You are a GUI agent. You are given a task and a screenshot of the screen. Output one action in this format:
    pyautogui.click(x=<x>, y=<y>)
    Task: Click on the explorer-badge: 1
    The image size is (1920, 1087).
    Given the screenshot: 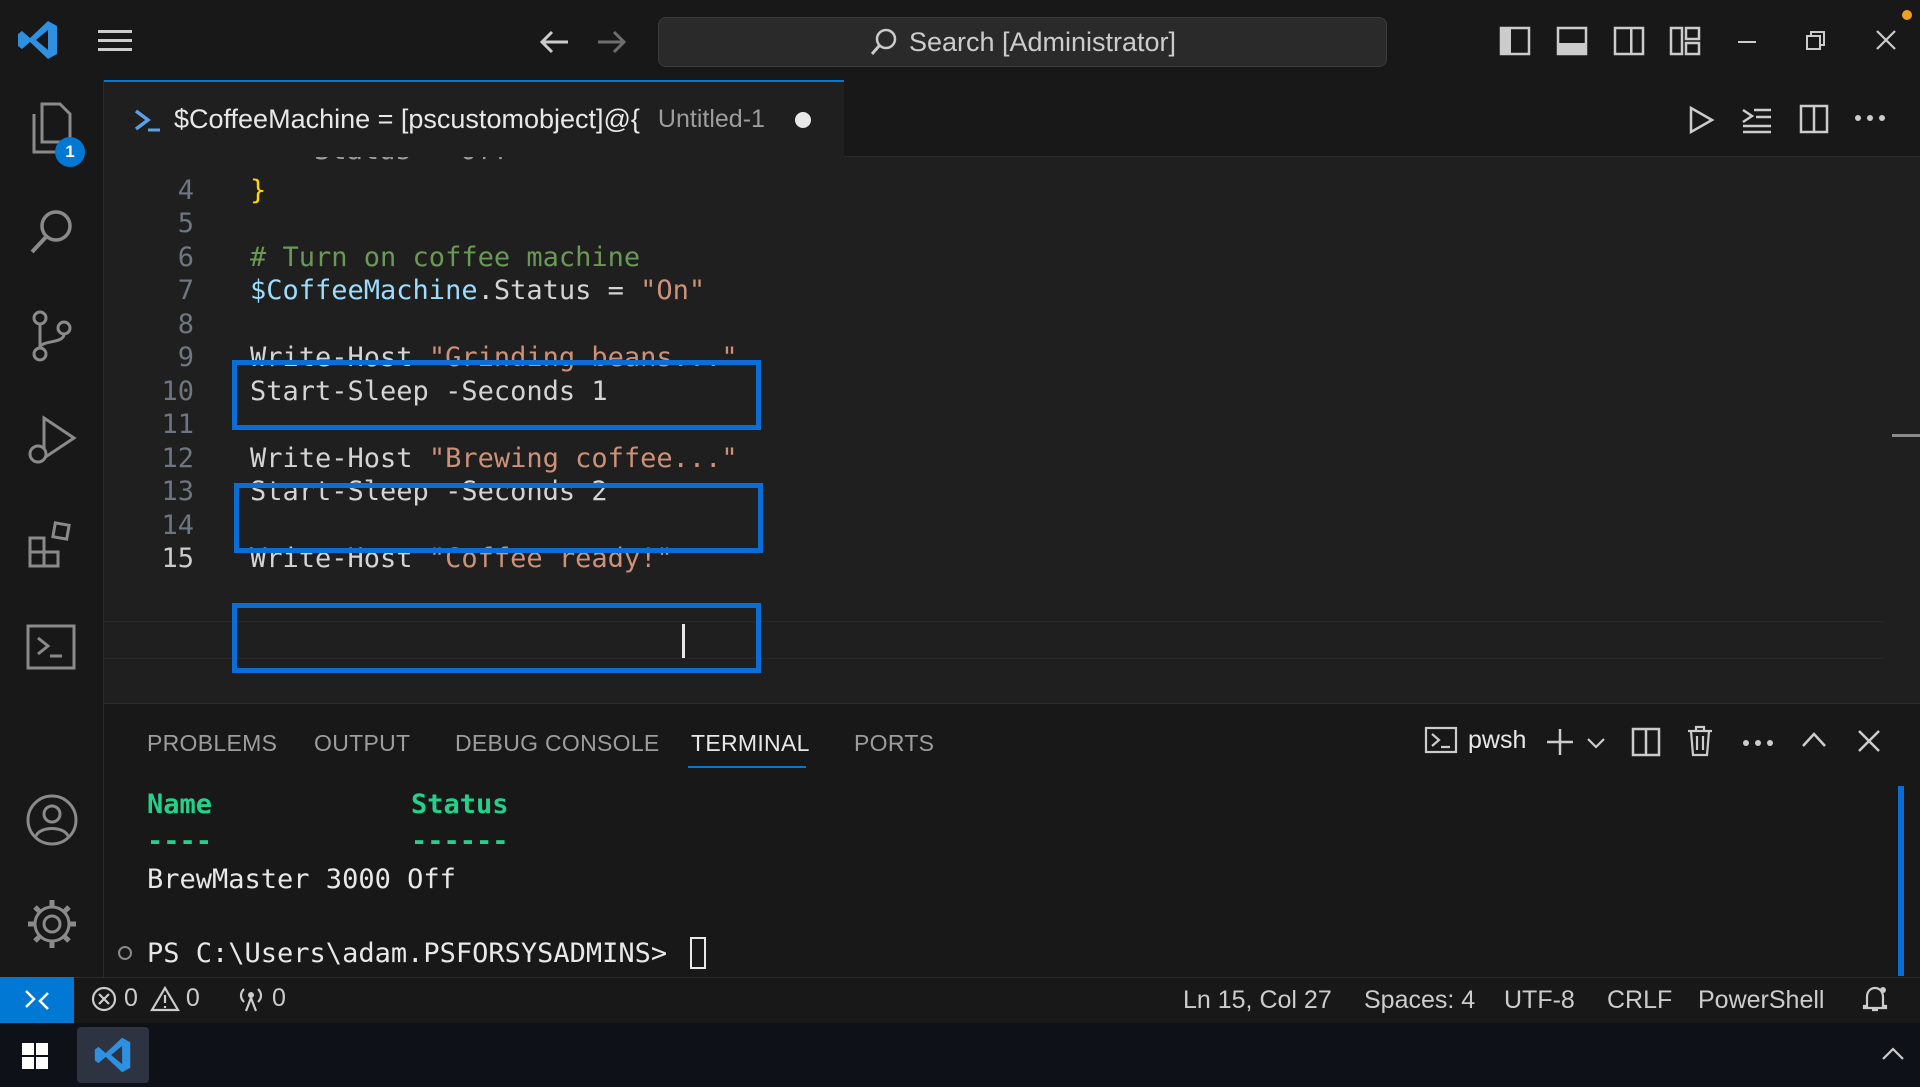 What is the action you would take?
    pyautogui.click(x=70, y=152)
    